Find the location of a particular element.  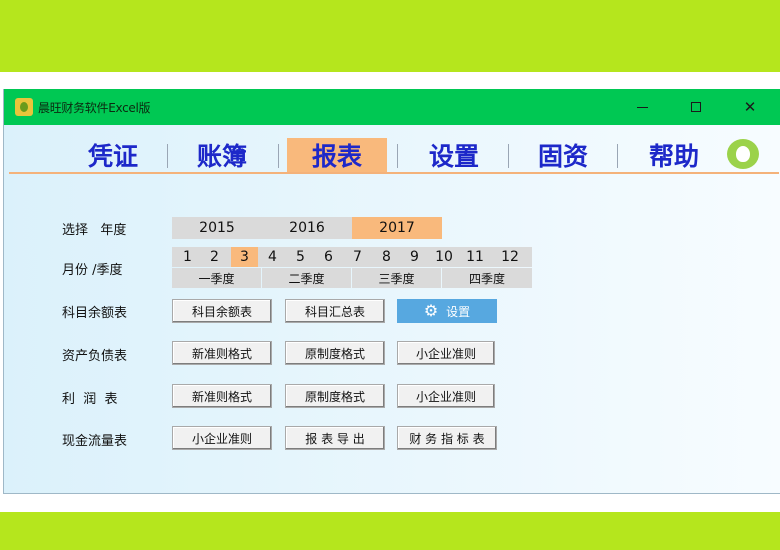

settings-label: 设置 is located at coordinates (458, 311).